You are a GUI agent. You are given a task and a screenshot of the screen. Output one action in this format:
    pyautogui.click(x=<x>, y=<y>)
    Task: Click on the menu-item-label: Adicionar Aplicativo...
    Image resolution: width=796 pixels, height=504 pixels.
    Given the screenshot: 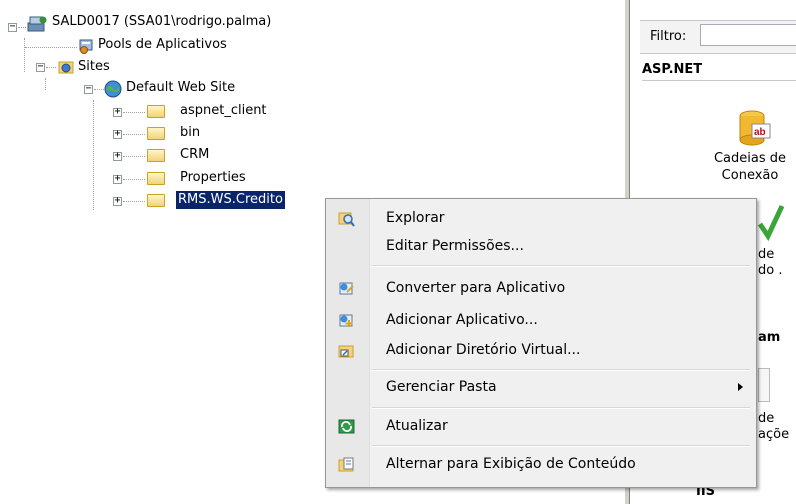 What is the action you would take?
    pyautogui.click(x=462, y=320)
    